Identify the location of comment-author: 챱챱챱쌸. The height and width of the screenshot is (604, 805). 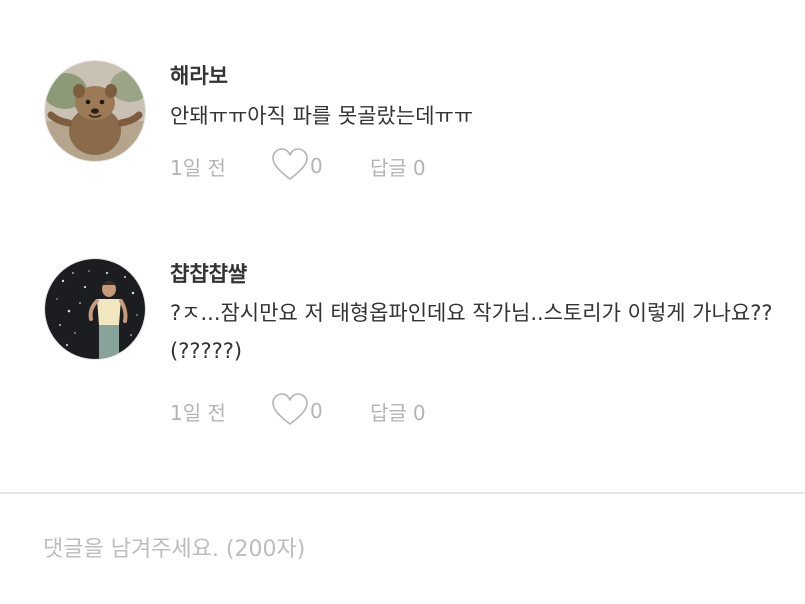
(208, 273).